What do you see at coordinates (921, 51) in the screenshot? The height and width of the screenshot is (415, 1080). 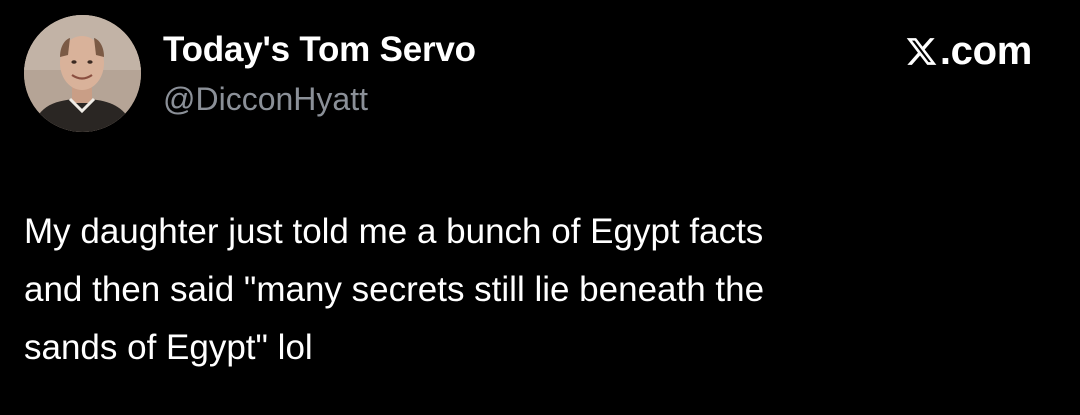 I see `x-logo-icon` at bounding box center [921, 51].